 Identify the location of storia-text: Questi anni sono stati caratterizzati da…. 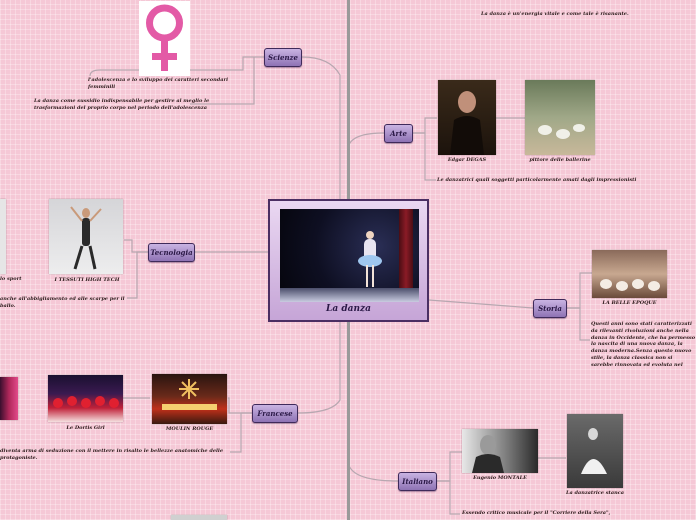
(643, 343).